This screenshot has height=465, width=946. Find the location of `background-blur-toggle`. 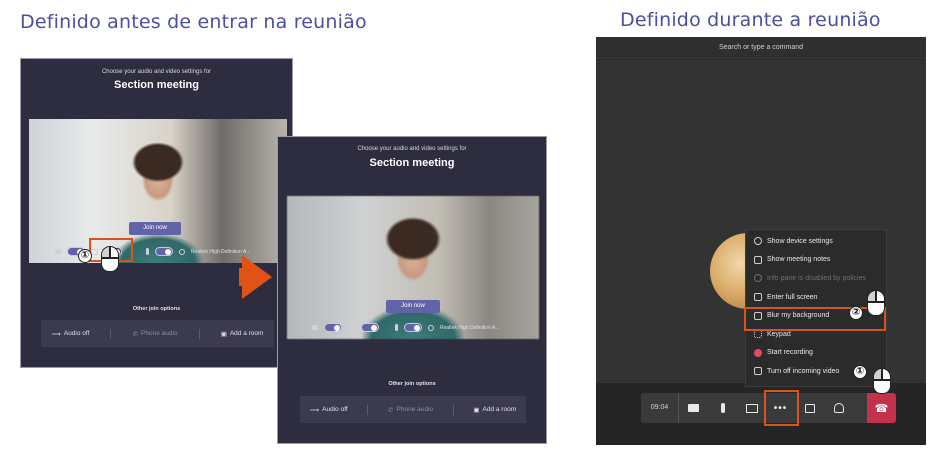

background-blur-toggle is located at coordinates (370, 327).